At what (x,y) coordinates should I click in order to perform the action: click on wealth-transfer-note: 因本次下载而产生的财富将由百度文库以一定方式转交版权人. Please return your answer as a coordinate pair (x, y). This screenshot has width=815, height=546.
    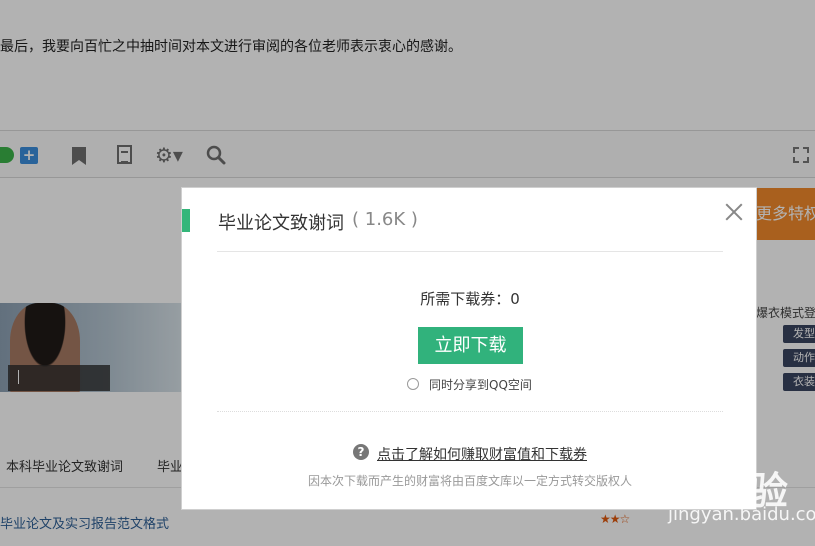
    Looking at the image, I should click on (469, 481).